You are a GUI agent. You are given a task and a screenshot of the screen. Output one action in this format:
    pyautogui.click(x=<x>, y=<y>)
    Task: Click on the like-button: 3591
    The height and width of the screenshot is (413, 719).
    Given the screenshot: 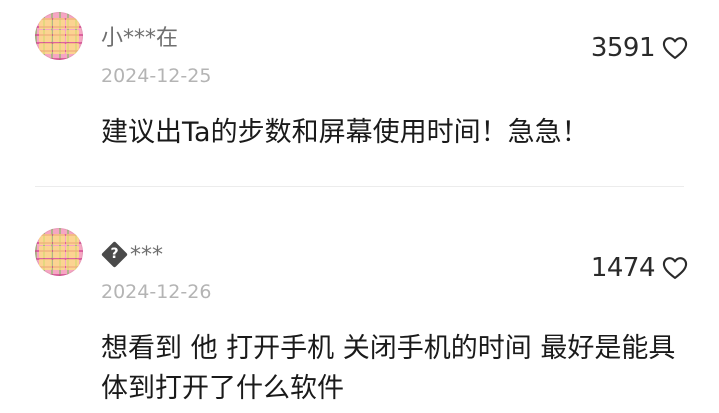 What is the action you would take?
    pyautogui.click(x=640, y=48)
    